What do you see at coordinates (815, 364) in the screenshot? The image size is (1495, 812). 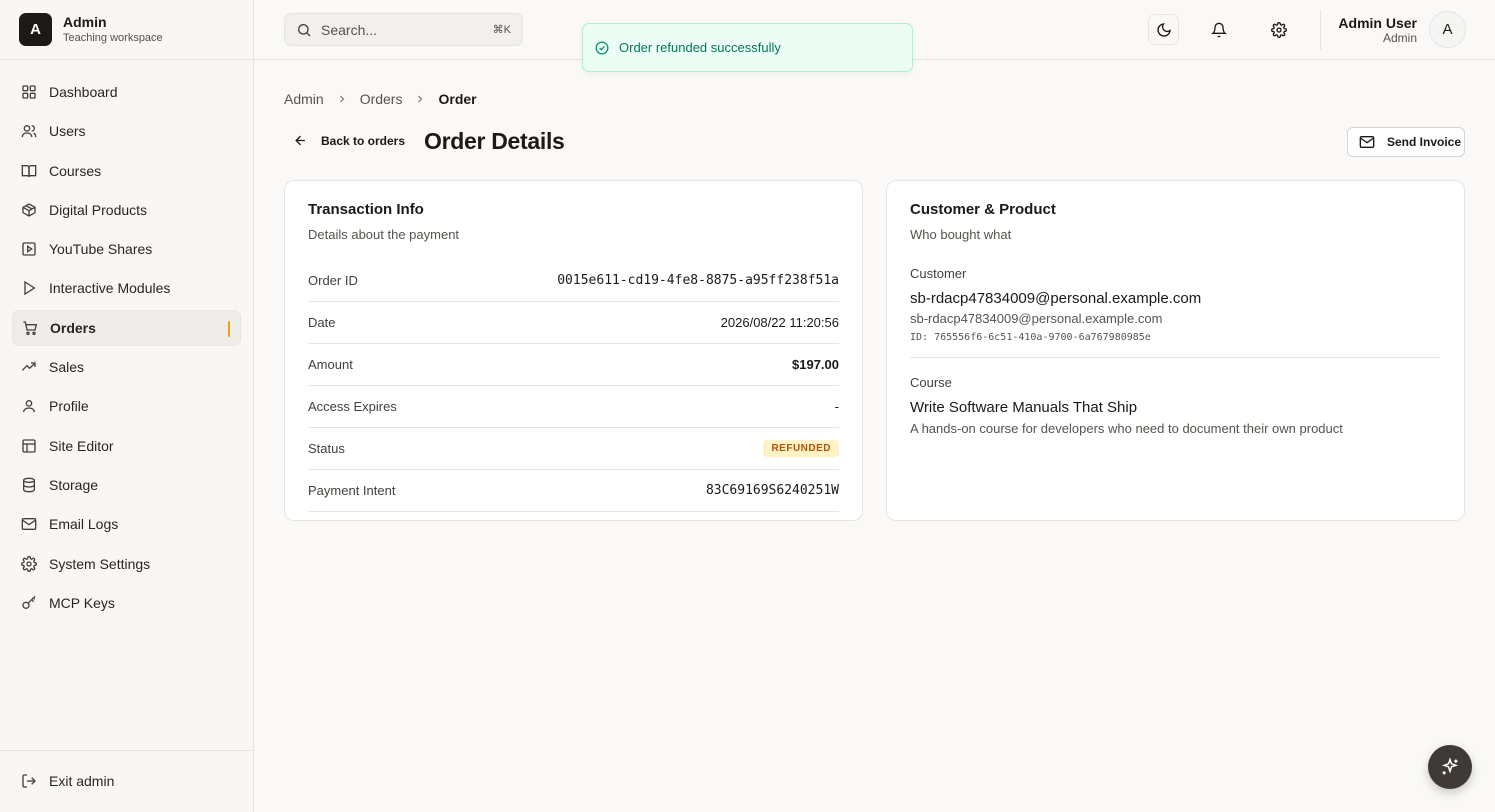 I see `amount-value: $197.00` at bounding box center [815, 364].